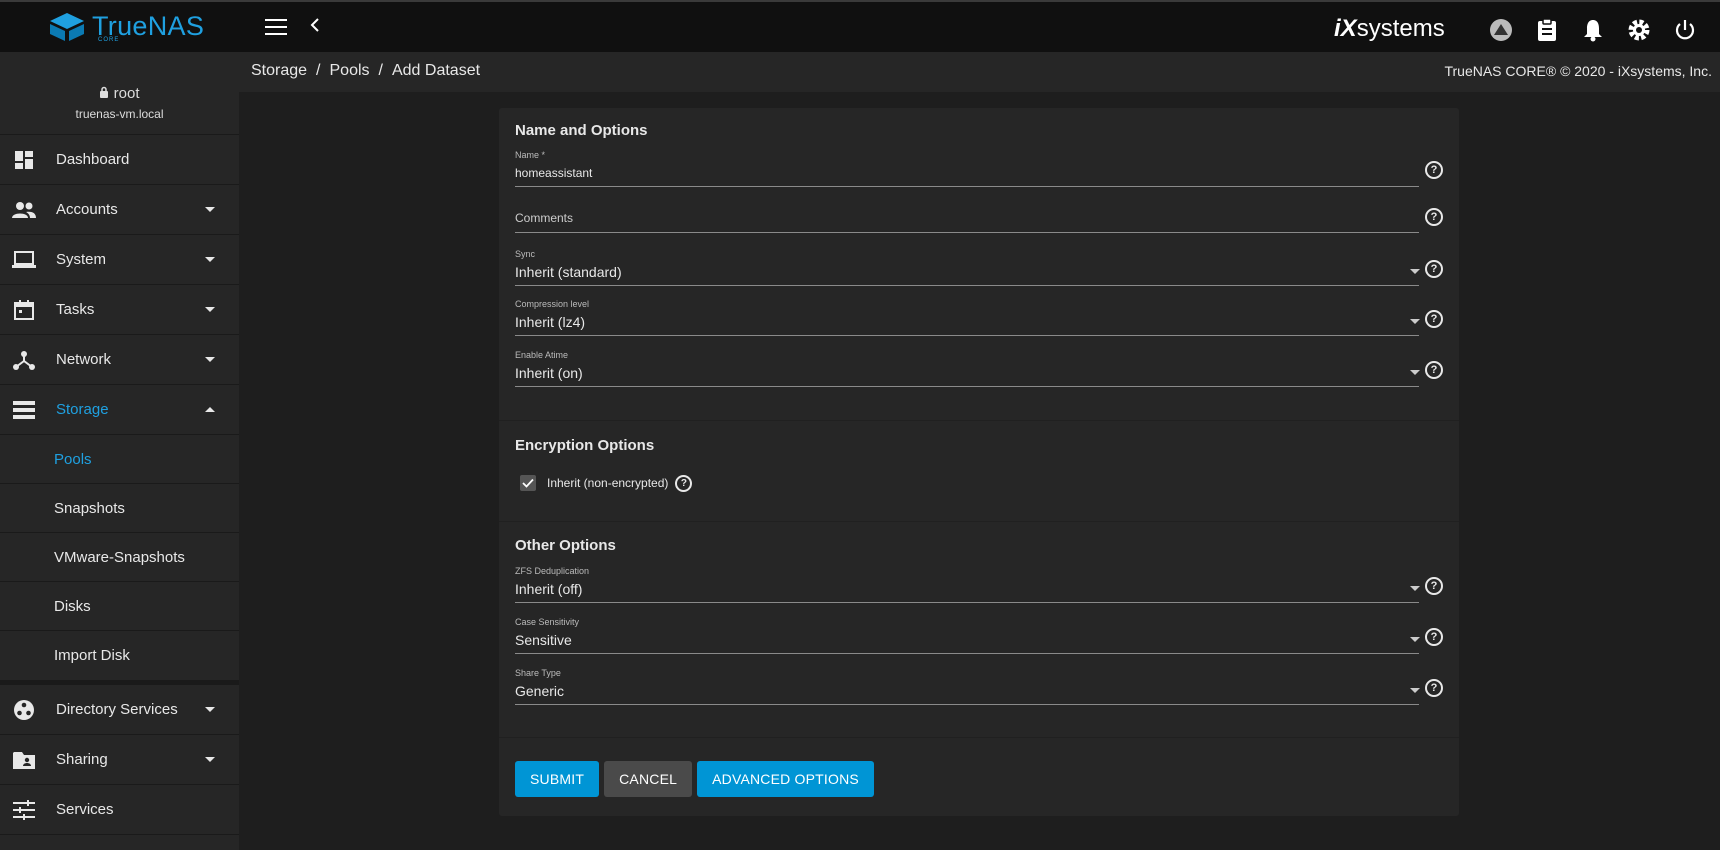  I want to click on dedup-value: Inherit (off), so click(549, 589).